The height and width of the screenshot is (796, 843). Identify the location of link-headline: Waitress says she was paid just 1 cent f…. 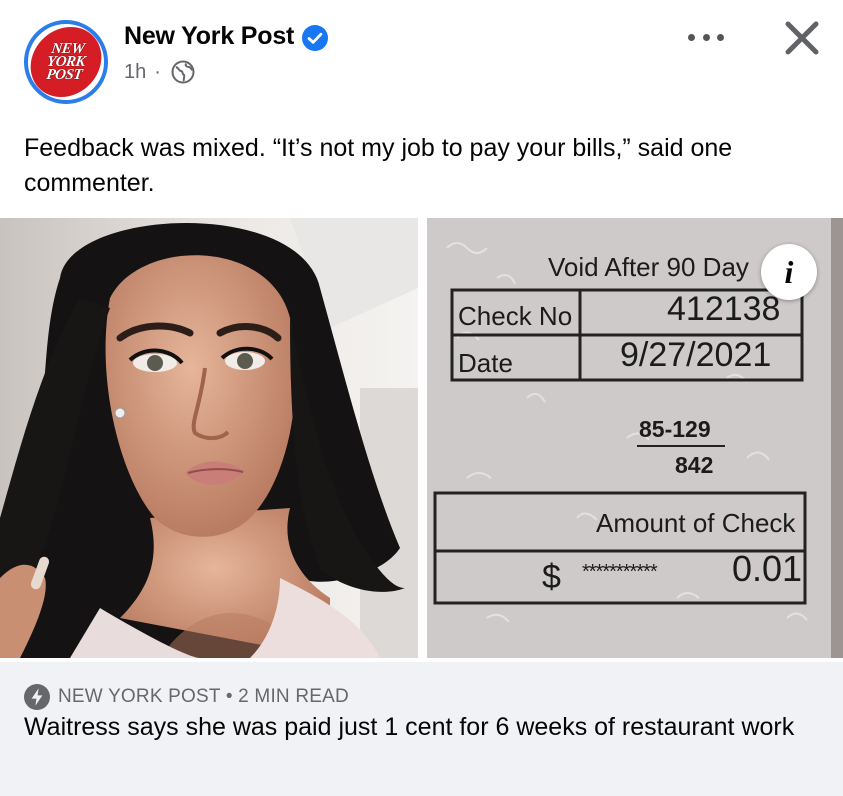
(419, 727).